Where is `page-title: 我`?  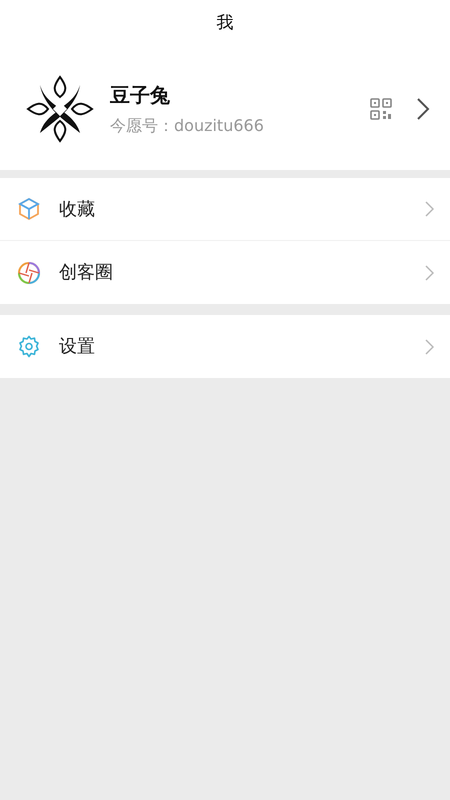
page-title: 我 is located at coordinates (225, 24).